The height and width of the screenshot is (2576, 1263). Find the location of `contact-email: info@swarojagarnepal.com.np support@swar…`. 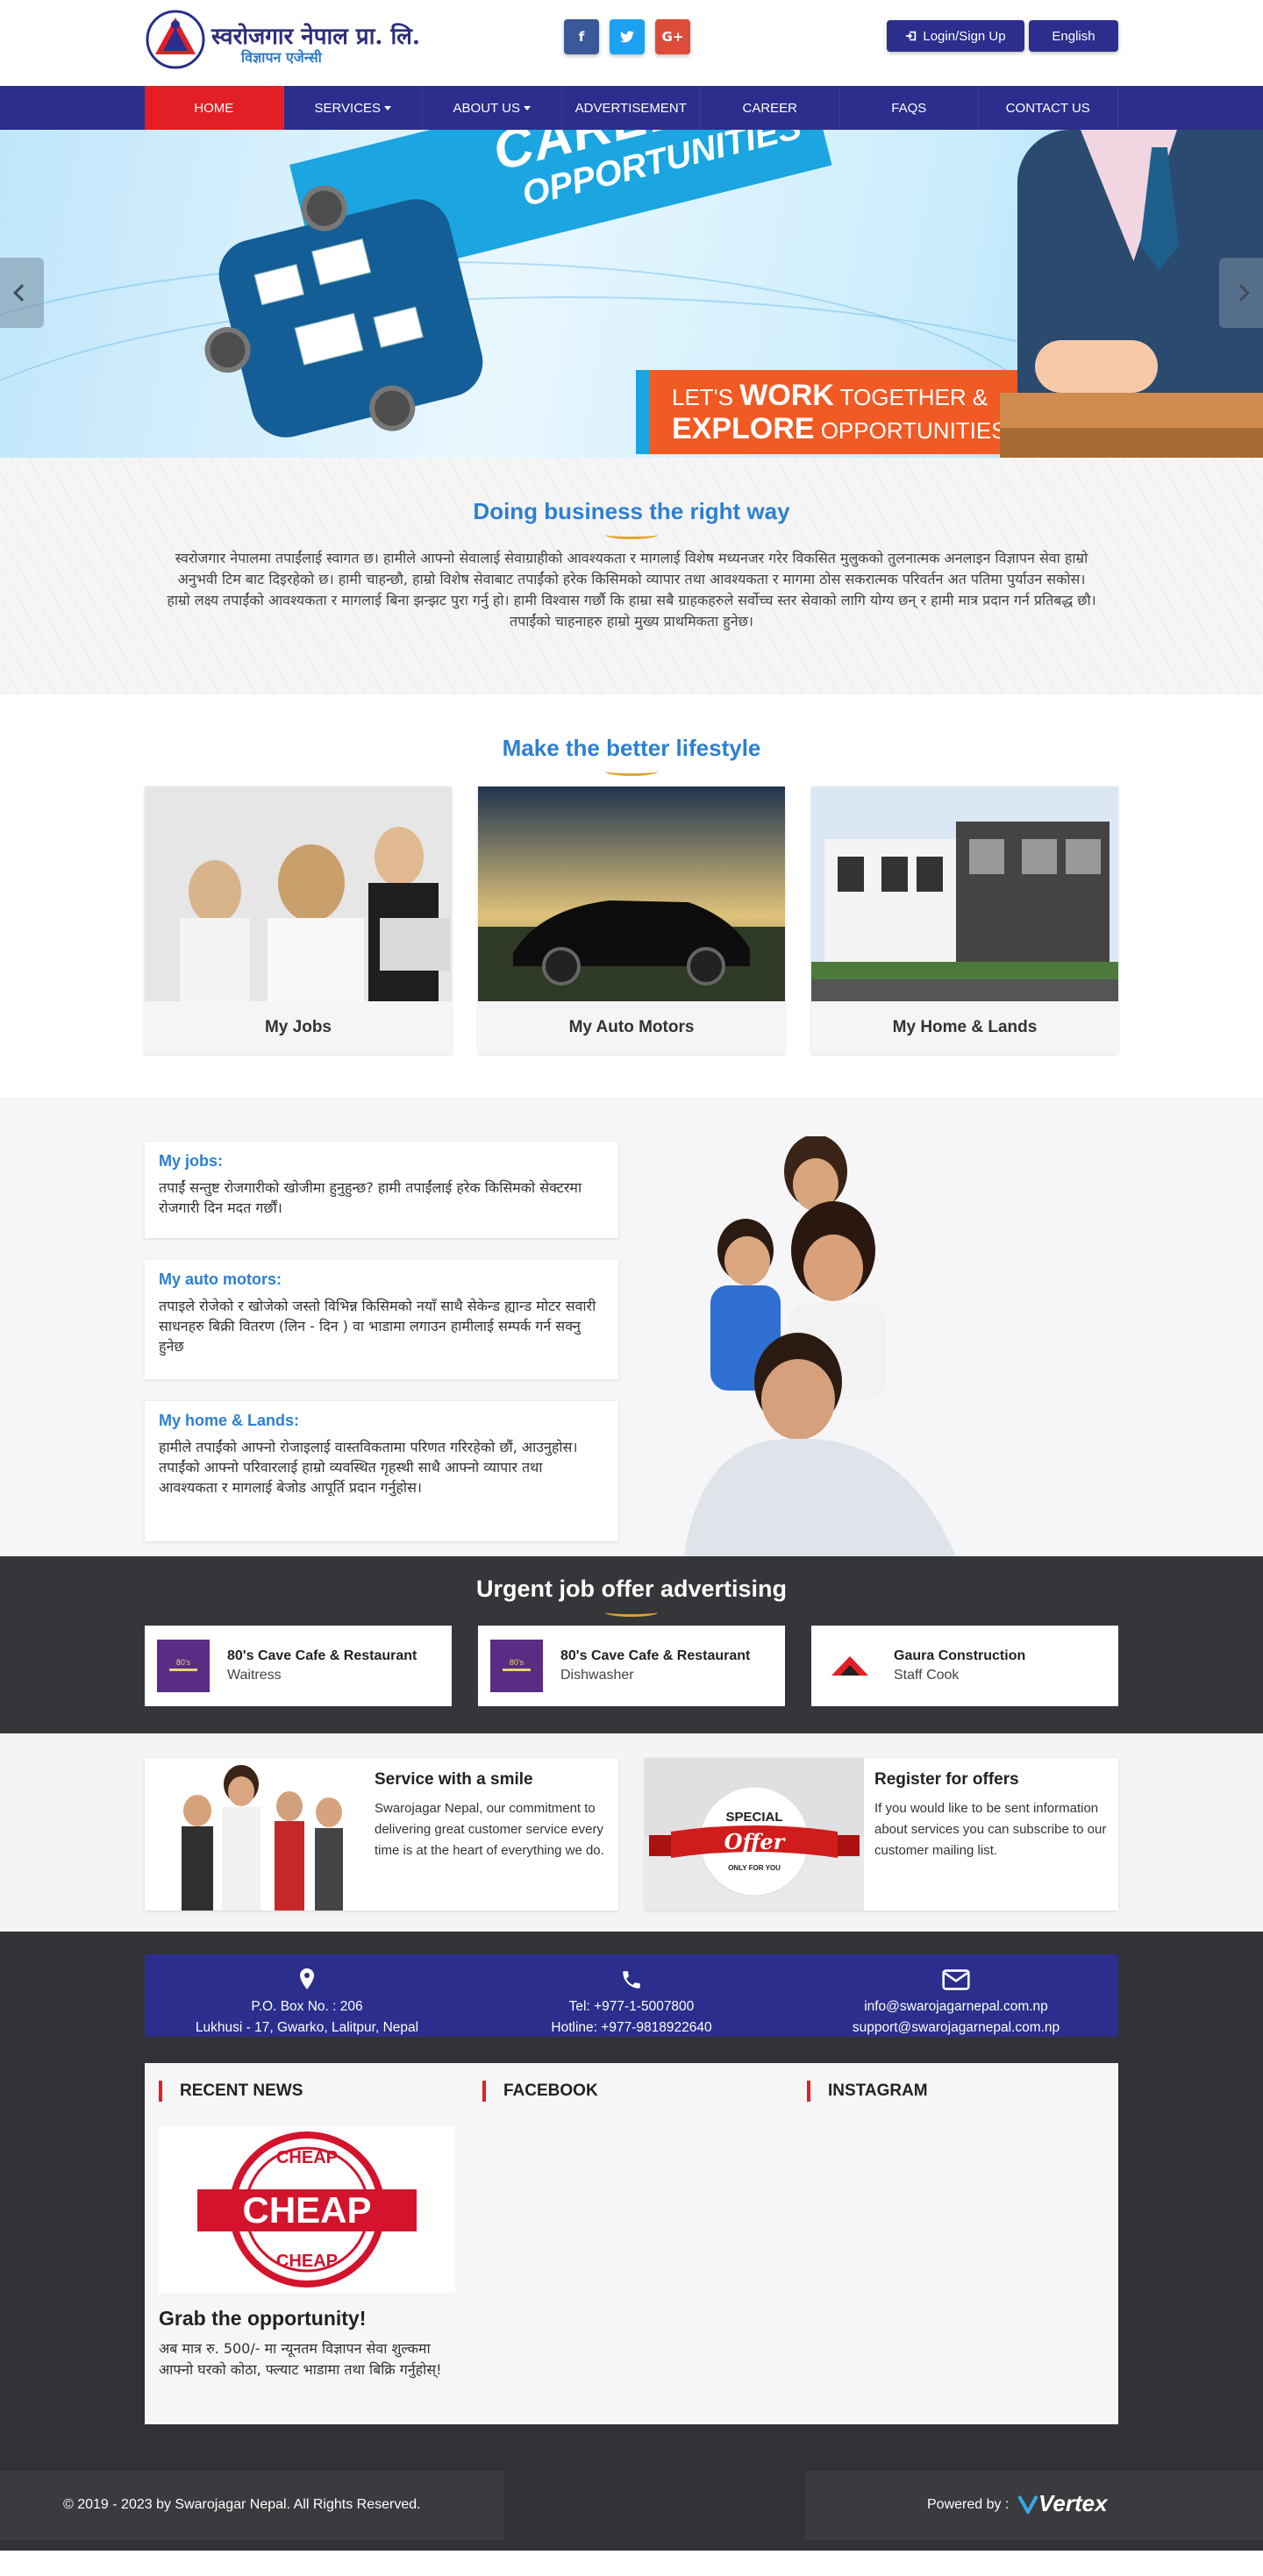

contact-email: info@swarojagarnepal.com.np support@swar… is located at coordinates (956, 1995).